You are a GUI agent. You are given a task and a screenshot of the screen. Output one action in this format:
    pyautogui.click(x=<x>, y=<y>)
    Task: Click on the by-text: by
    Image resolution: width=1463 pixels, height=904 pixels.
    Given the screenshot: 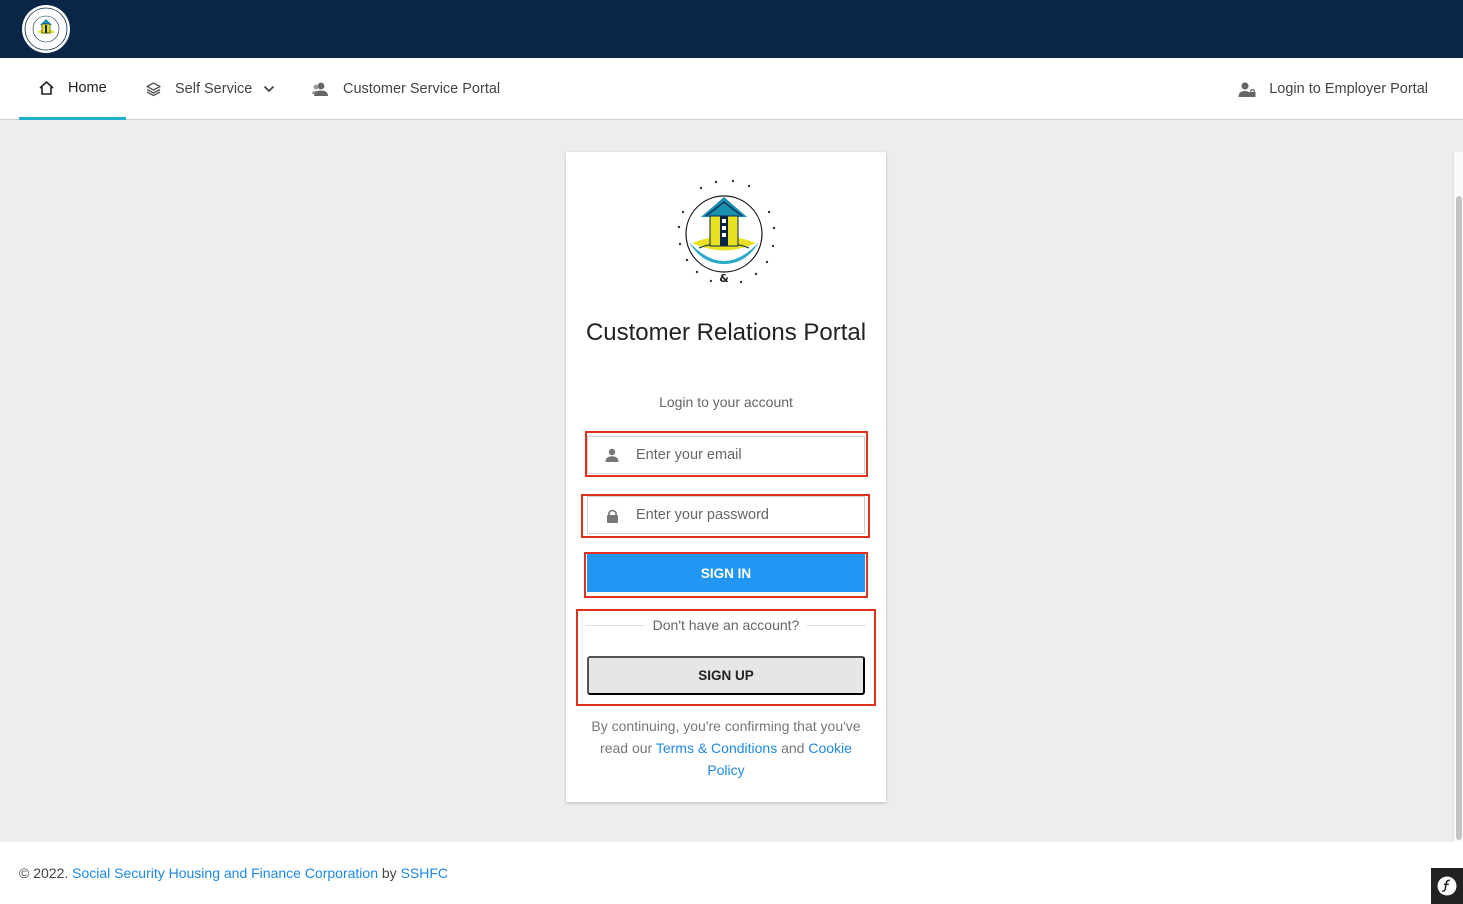 What is the action you would take?
    pyautogui.click(x=389, y=873)
    